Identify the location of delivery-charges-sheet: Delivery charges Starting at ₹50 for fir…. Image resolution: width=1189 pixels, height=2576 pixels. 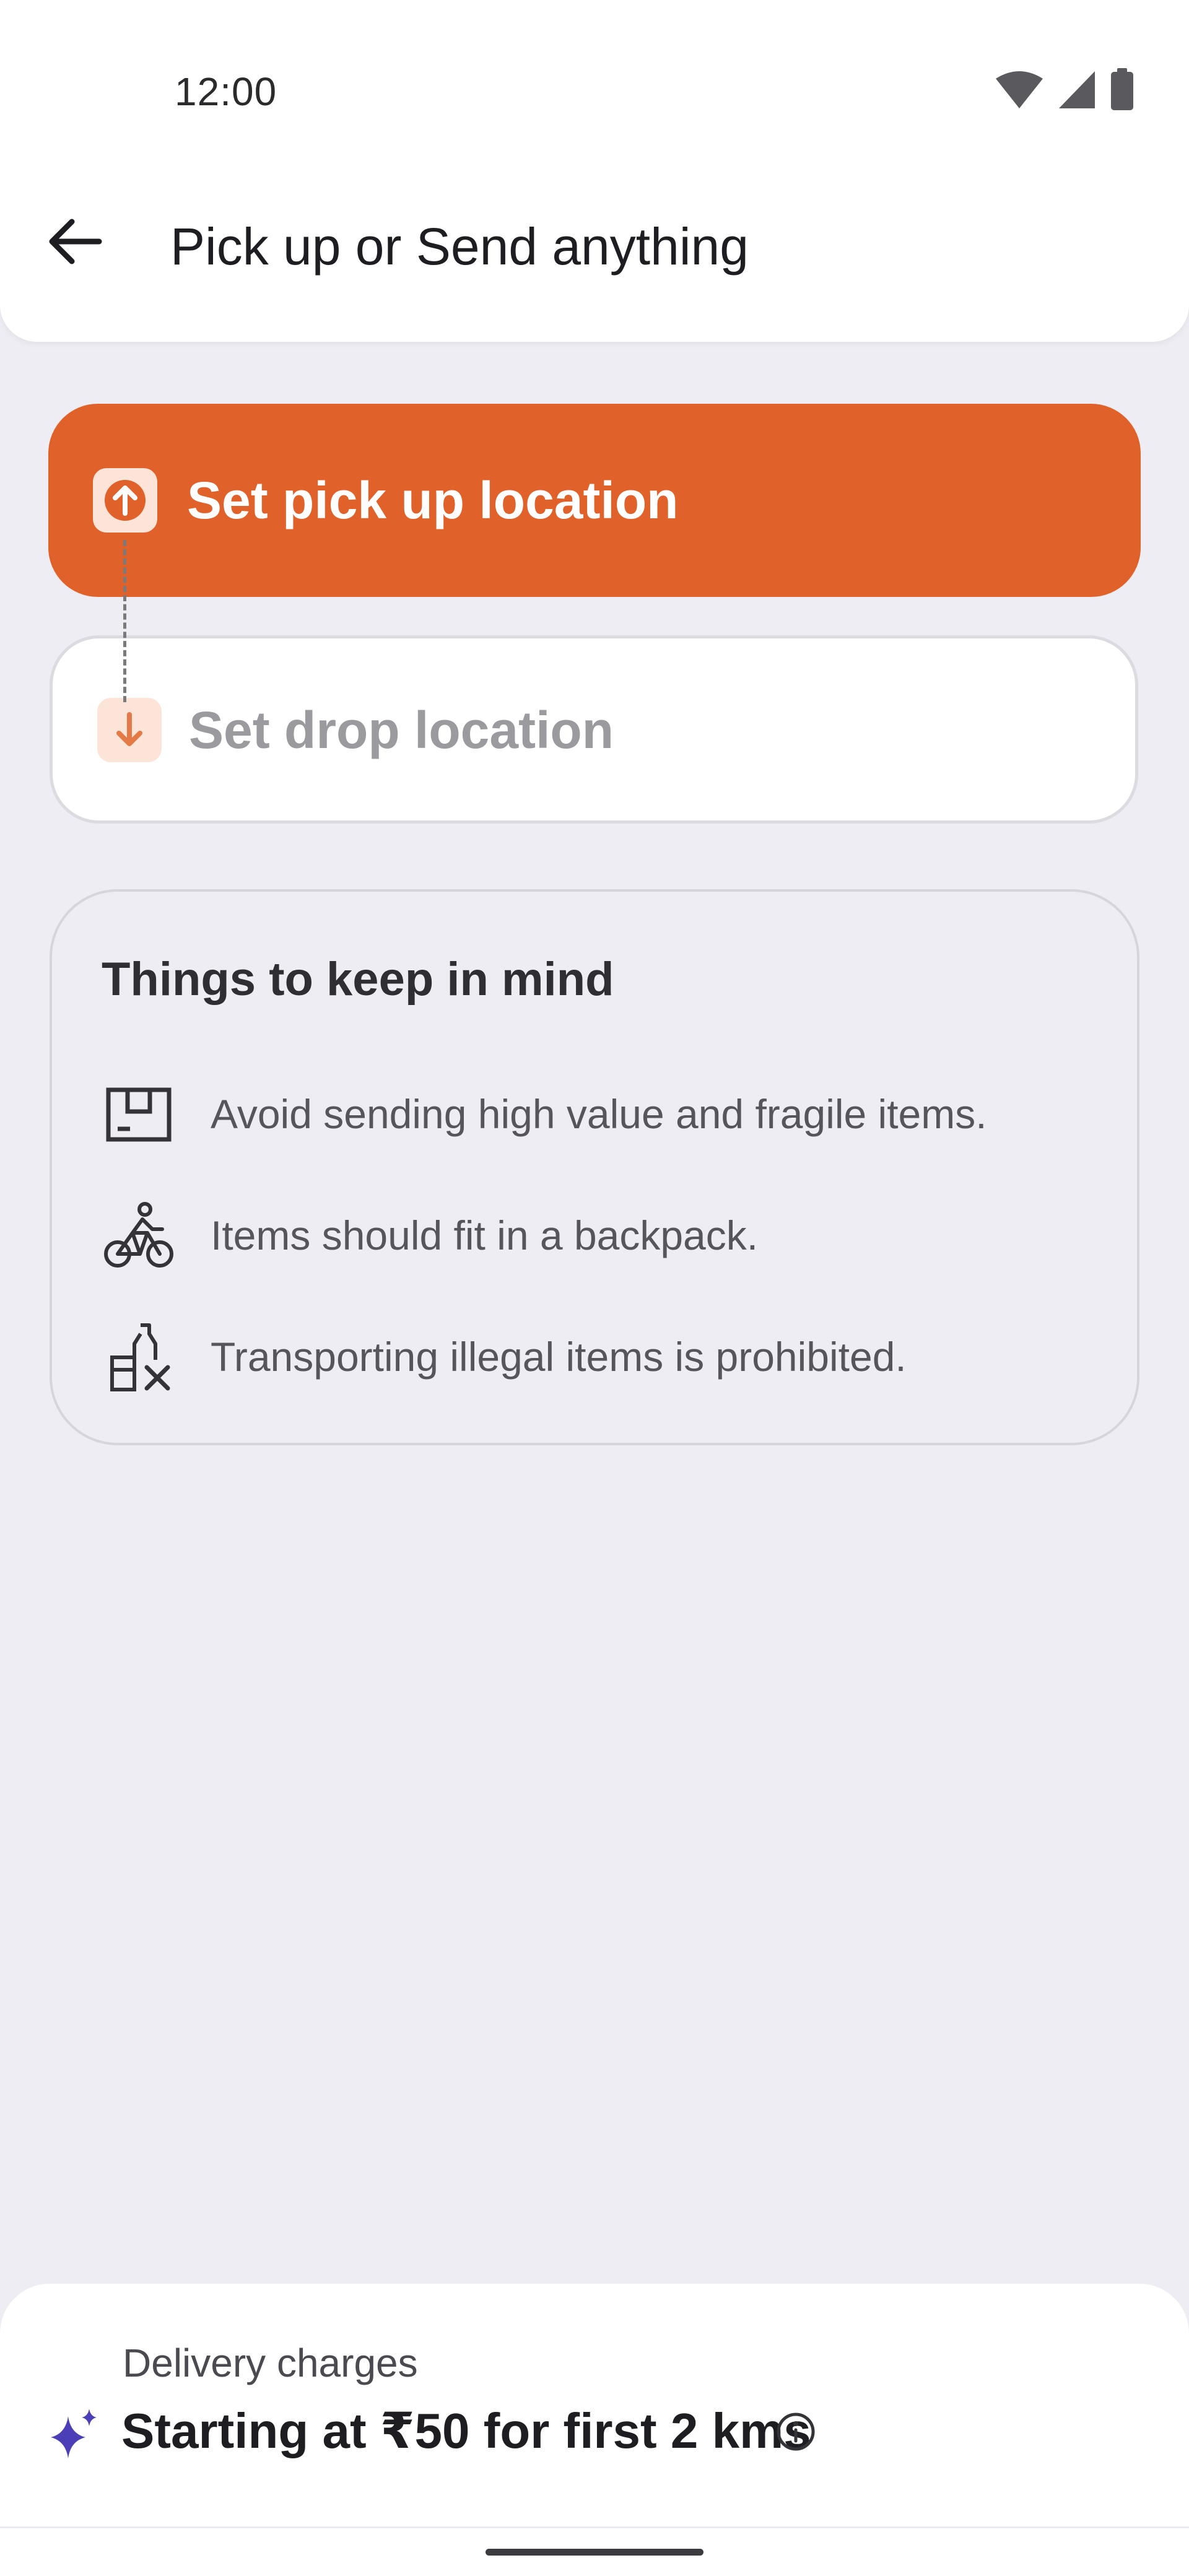
(594, 2430).